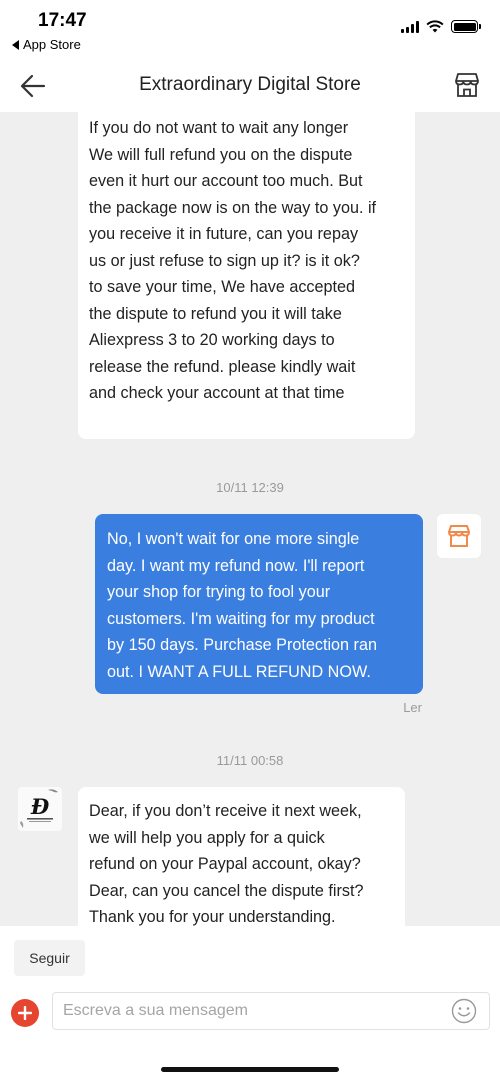 Image resolution: width=500 pixels, height=1082 pixels. What do you see at coordinates (49, 958) in the screenshot?
I see `follow-button: Seguir` at bounding box center [49, 958].